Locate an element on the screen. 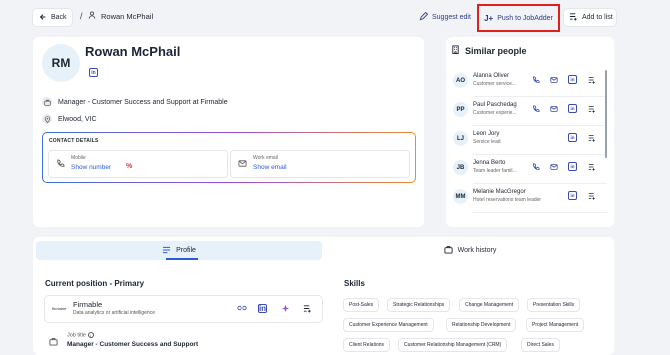  tab-work-history: Work history is located at coordinates (470, 250).